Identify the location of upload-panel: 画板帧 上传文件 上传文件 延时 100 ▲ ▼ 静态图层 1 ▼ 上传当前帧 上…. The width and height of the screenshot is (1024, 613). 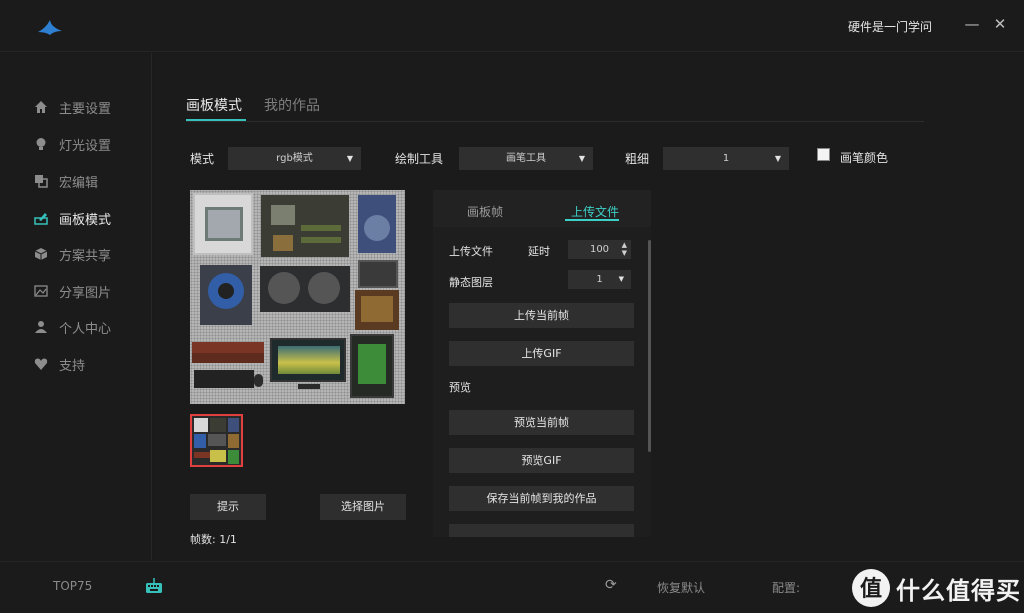
(542, 363).